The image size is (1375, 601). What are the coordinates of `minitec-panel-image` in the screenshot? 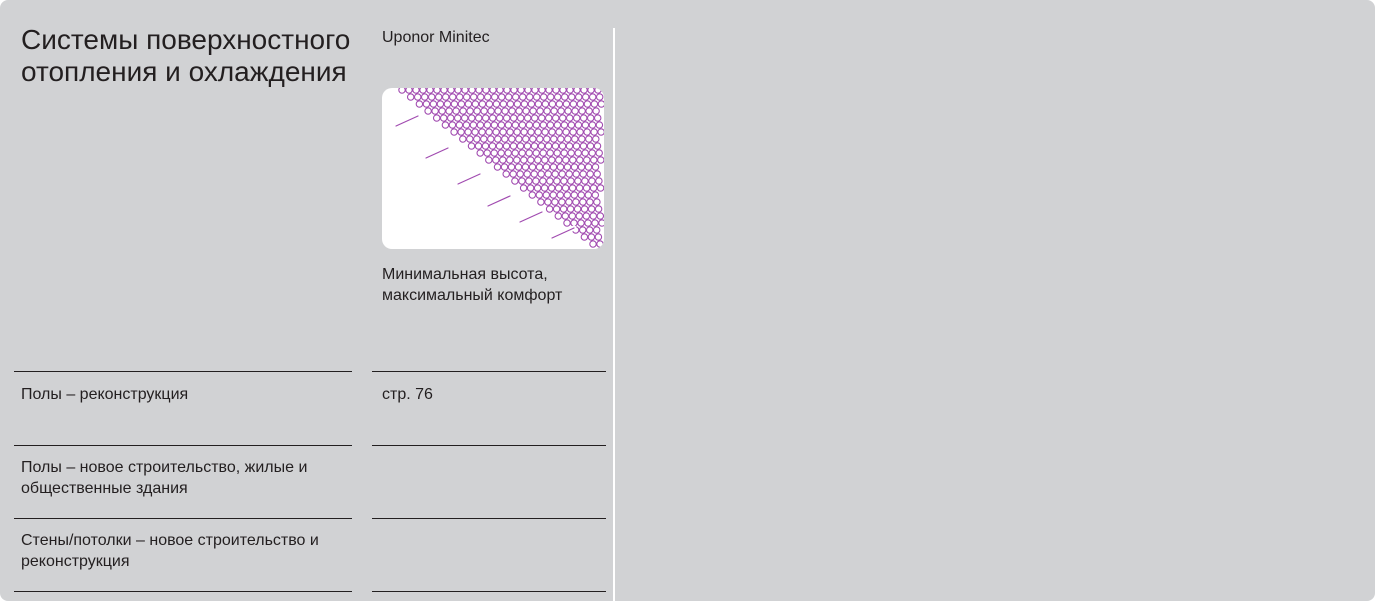 It's located at (498, 168).